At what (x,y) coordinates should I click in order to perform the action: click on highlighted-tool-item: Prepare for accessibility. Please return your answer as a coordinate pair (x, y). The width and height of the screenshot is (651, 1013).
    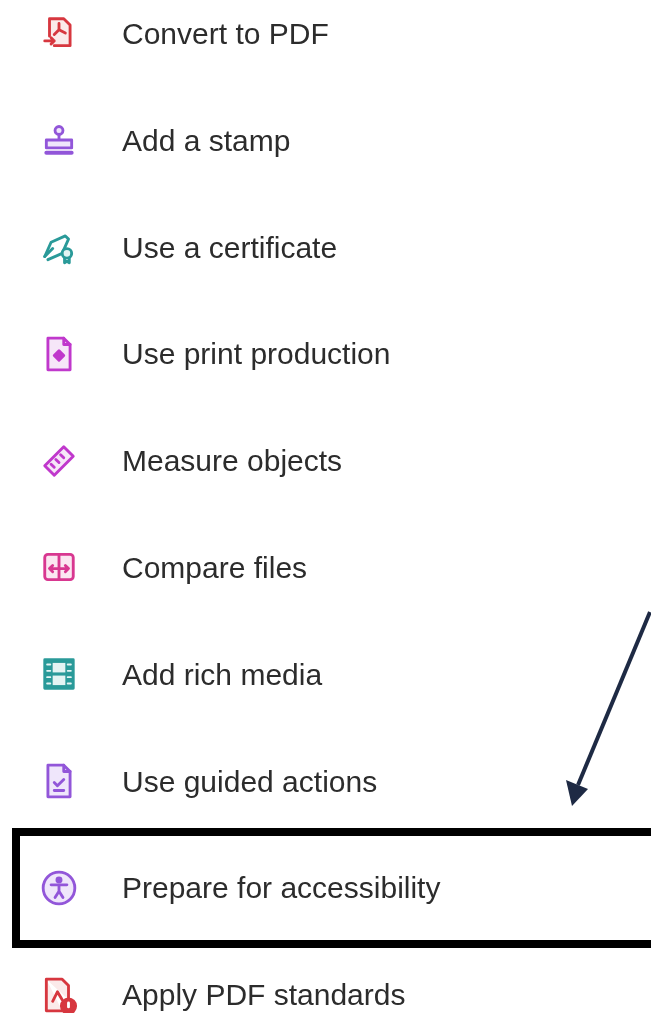
    Looking at the image, I should click on (331, 887).